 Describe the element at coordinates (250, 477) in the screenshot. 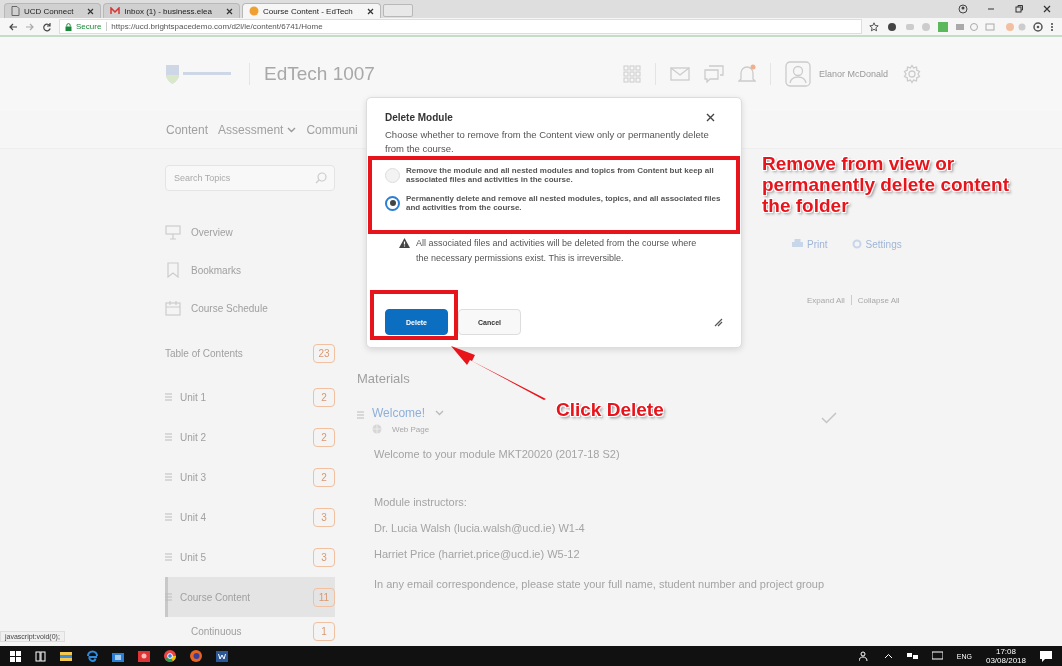

I see `module-item: Unit 3 2` at that location.